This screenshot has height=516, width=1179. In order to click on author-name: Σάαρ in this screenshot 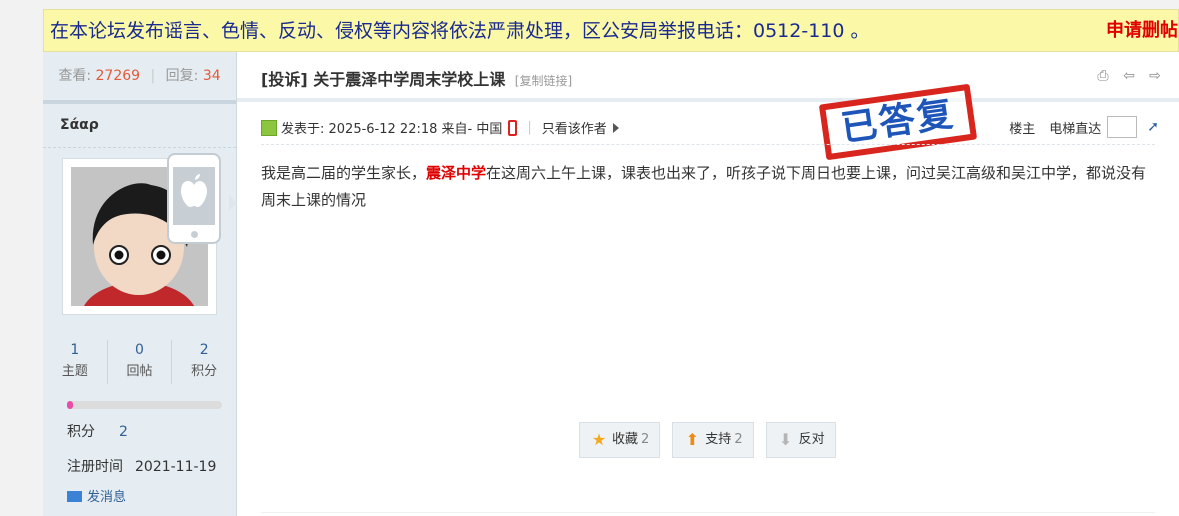, I will do `click(139, 126)`.